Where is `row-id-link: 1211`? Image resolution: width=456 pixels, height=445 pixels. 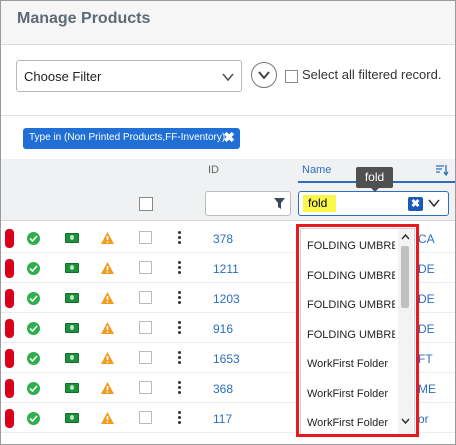
row-id-link: 1211 is located at coordinates (226, 269).